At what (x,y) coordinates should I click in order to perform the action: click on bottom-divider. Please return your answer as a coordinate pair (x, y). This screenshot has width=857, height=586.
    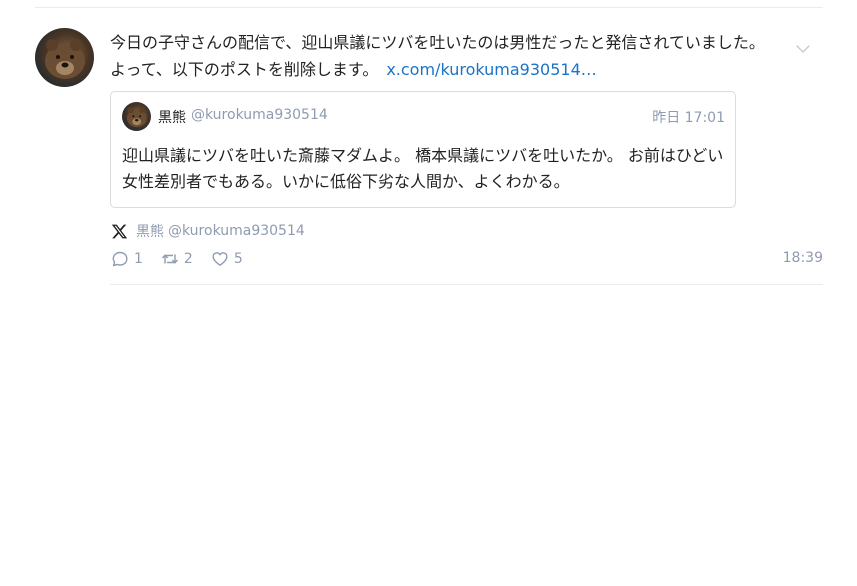
    Looking at the image, I should click on (466, 284).